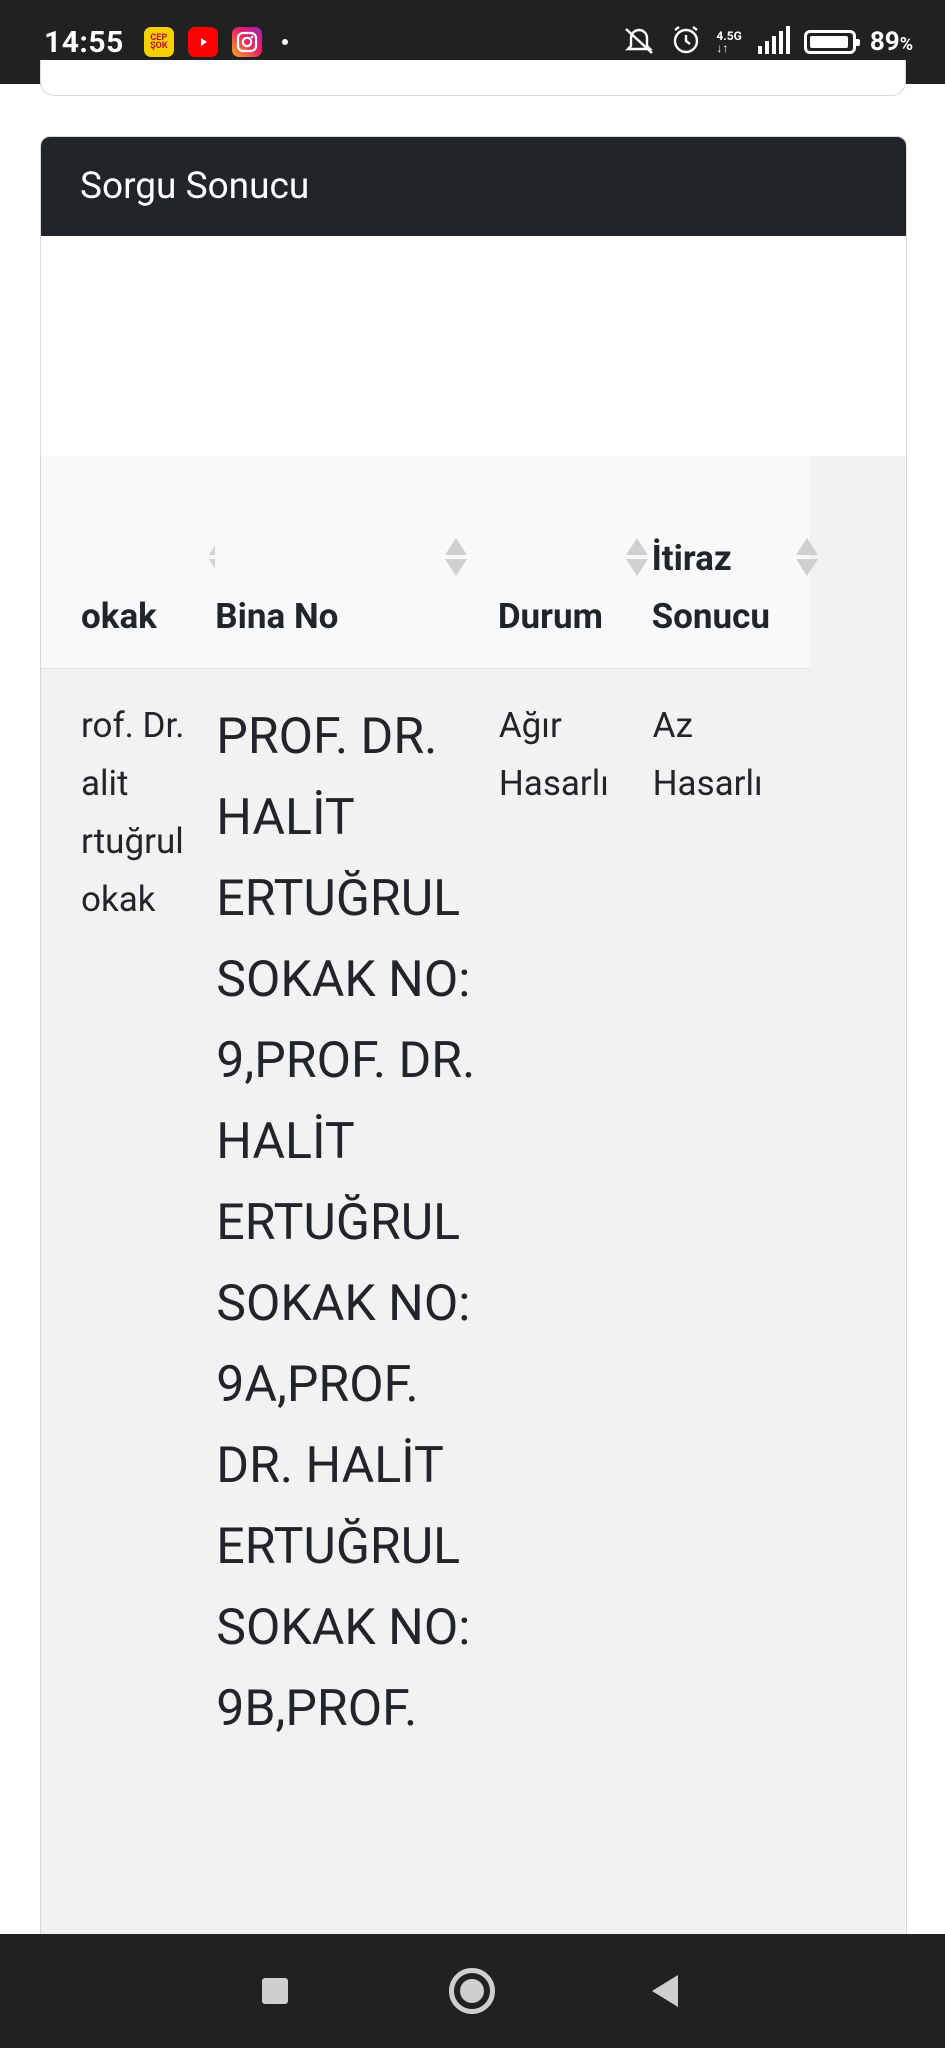 The height and width of the screenshot is (2048, 945). Describe the element at coordinates (473, 186) in the screenshot. I see `card-header: Sorgu Sonucu` at that location.